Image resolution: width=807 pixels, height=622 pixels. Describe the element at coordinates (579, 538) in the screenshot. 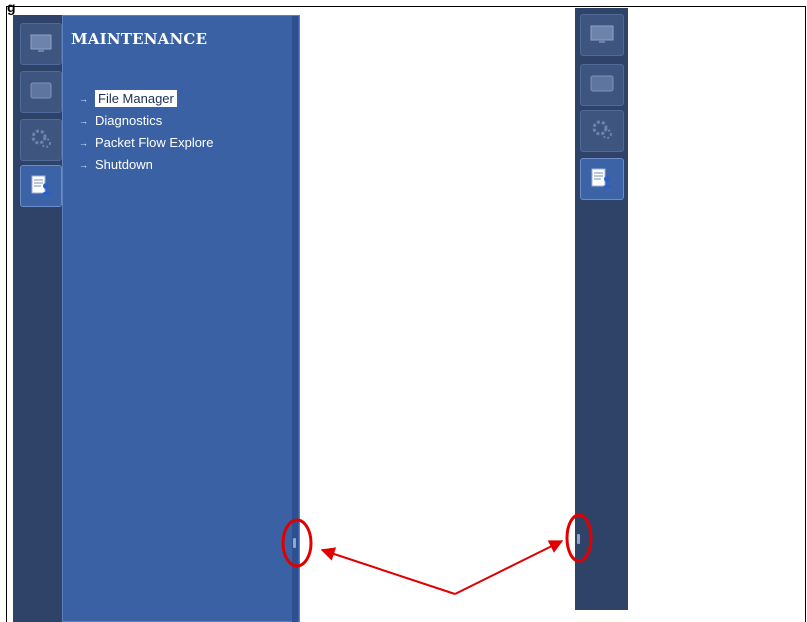

I see `highlight-circle-right` at that location.